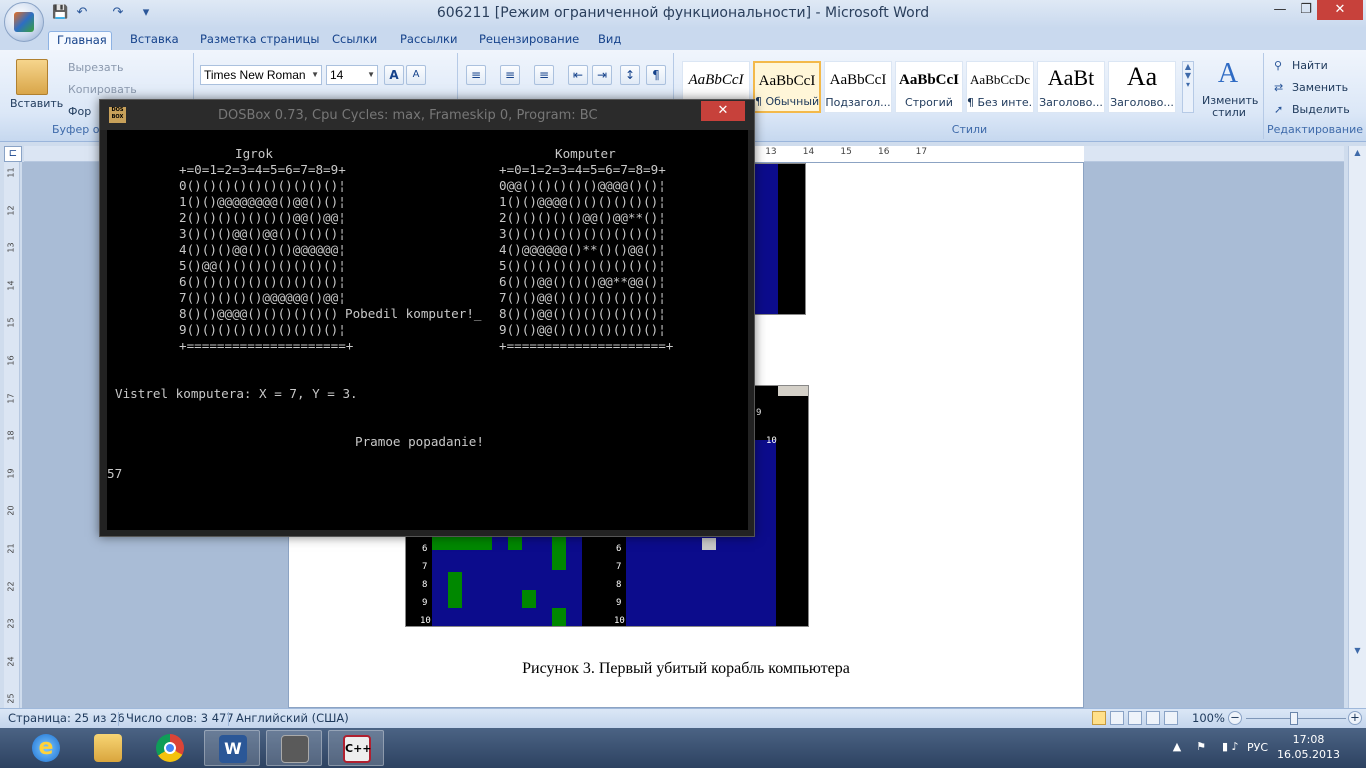  Describe the element at coordinates (1278, 65) in the screenshot. I see `binoculars-icon: ⚲` at that location.